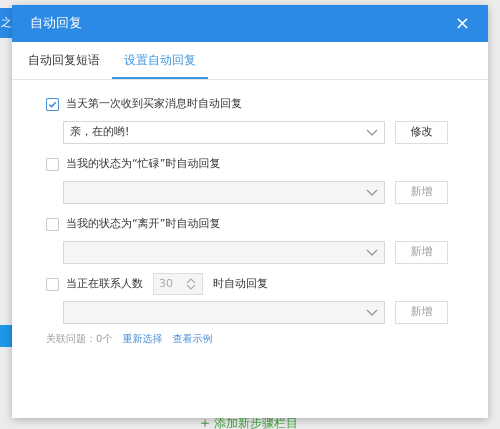 The image size is (500, 429). What do you see at coordinates (64, 60) in the screenshot?
I see `tab: 自动回复短语` at bounding box center [64, 60].